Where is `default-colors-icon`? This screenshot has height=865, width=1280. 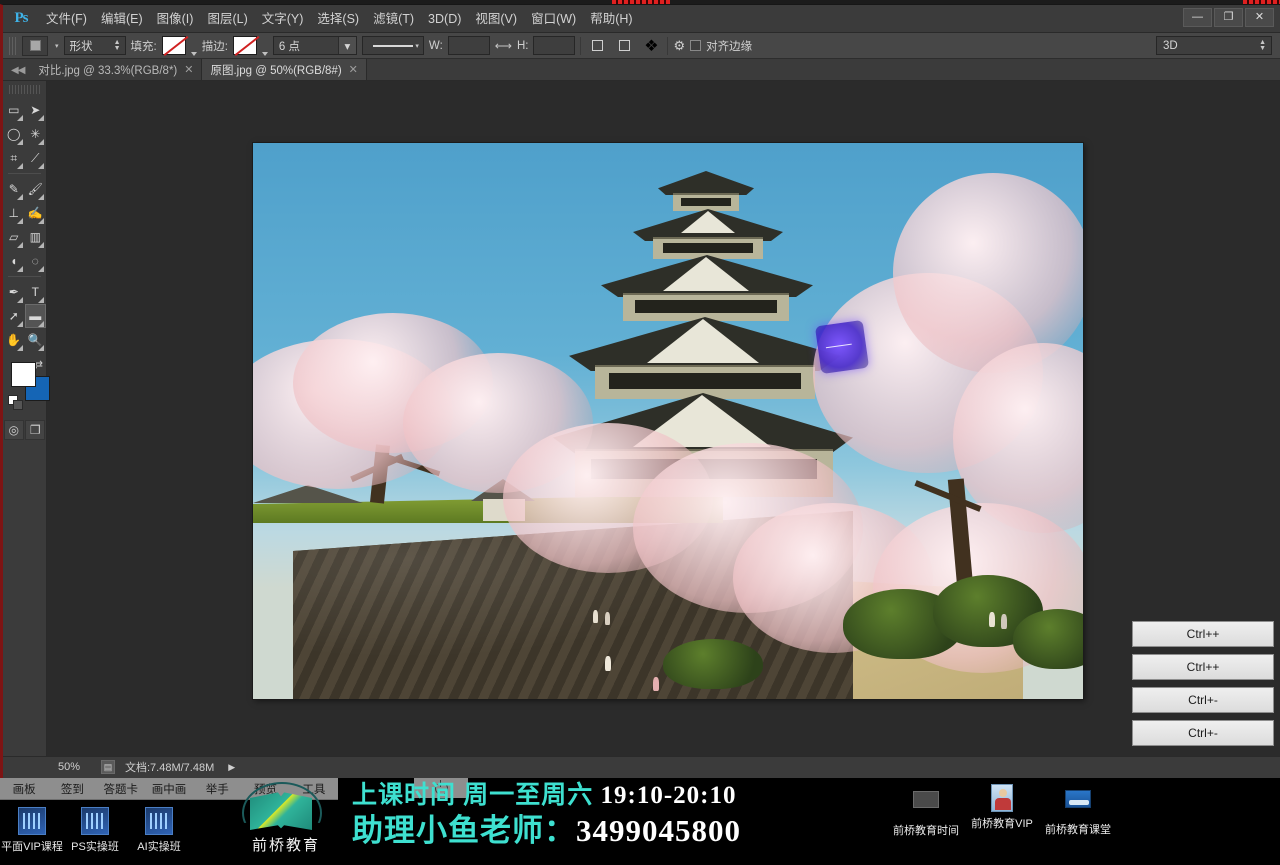 default-colors-icon is located at coordinates (15, 402).